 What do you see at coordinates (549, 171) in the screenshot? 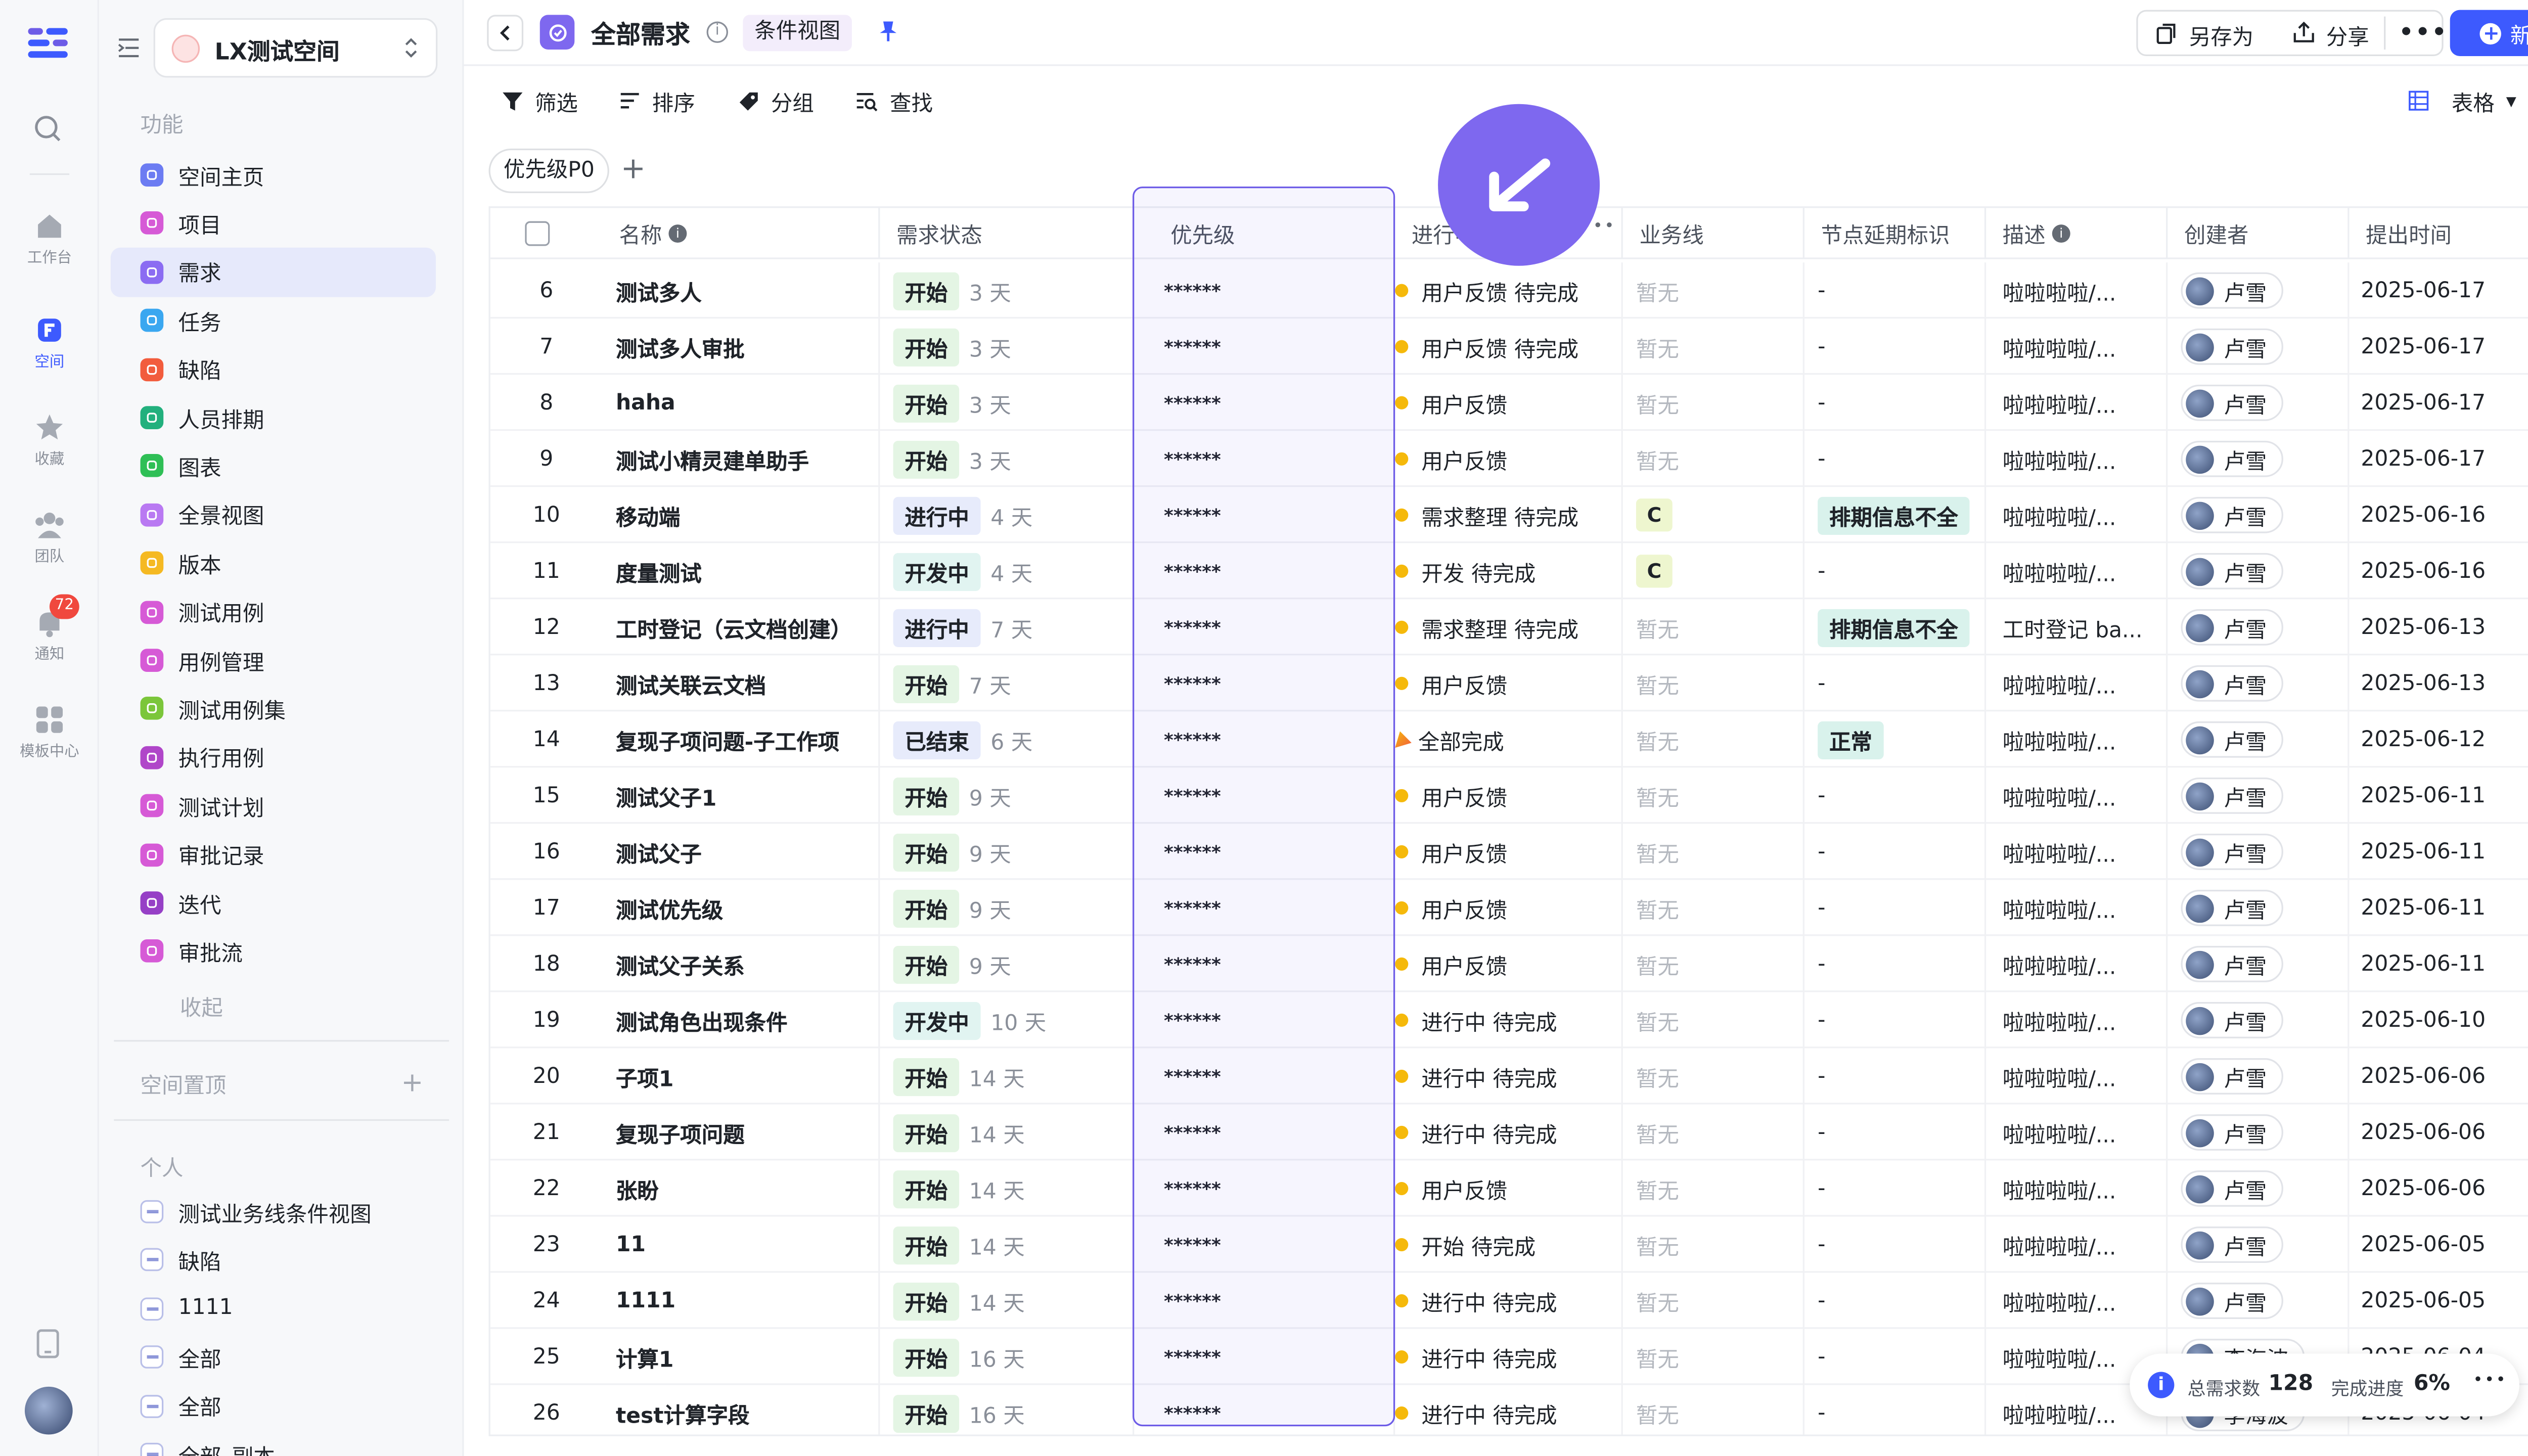
I see `group-tab-p0: 优先级P0` at bounding box center [549, 171].